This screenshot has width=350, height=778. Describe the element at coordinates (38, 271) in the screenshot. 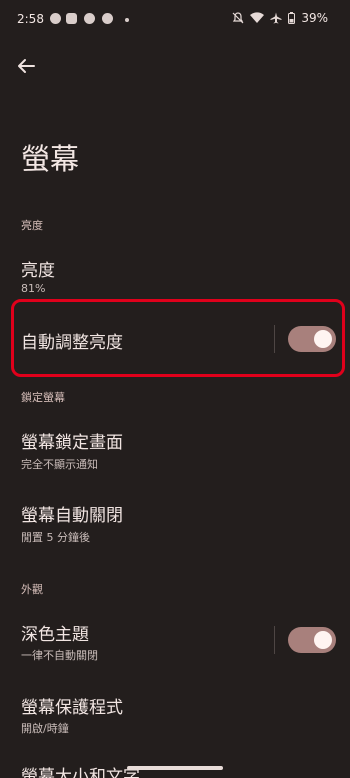

I see `brightness-level-title: 亮度` at that location.